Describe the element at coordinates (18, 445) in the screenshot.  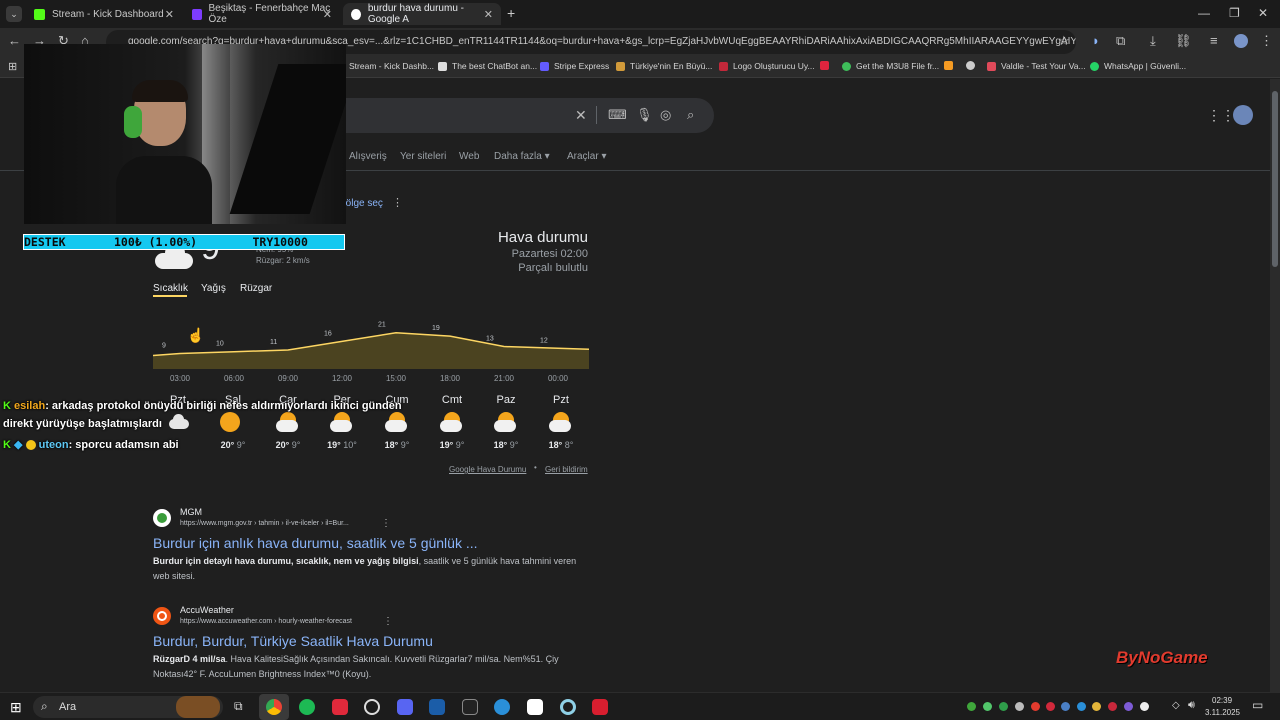
I see `gem-badge-icon: ◆` at that location.